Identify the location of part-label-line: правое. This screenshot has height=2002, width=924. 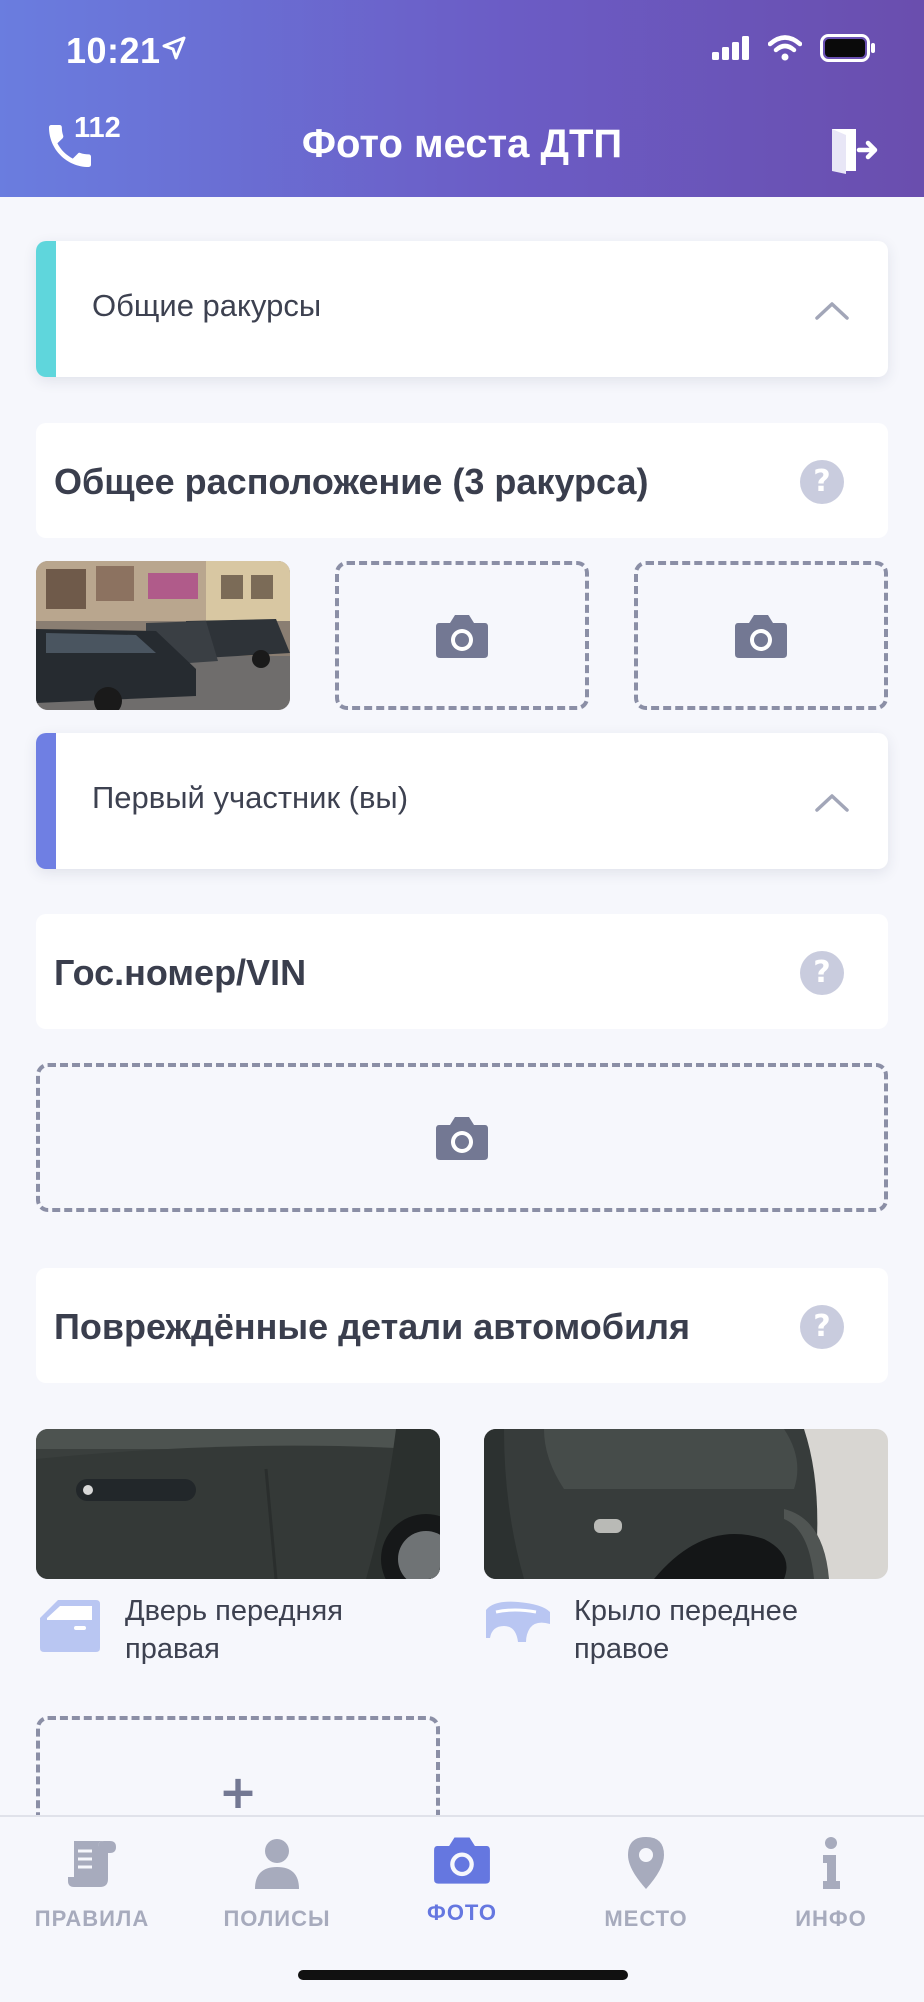
(622, 1649).